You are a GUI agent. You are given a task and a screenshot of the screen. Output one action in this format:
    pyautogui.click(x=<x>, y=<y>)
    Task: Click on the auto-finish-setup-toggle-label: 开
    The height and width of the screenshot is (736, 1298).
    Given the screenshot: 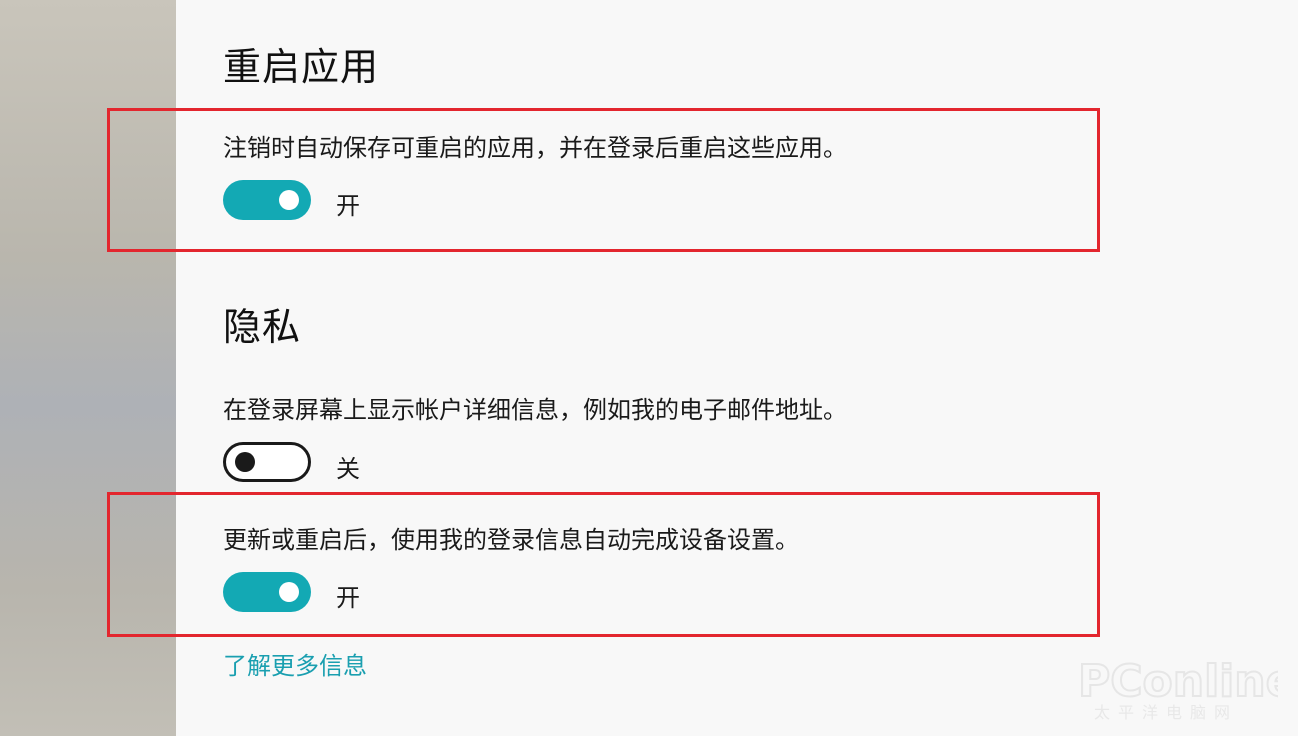 What is the action you would take?
    pyautogui.click(x=348, y=598)
    